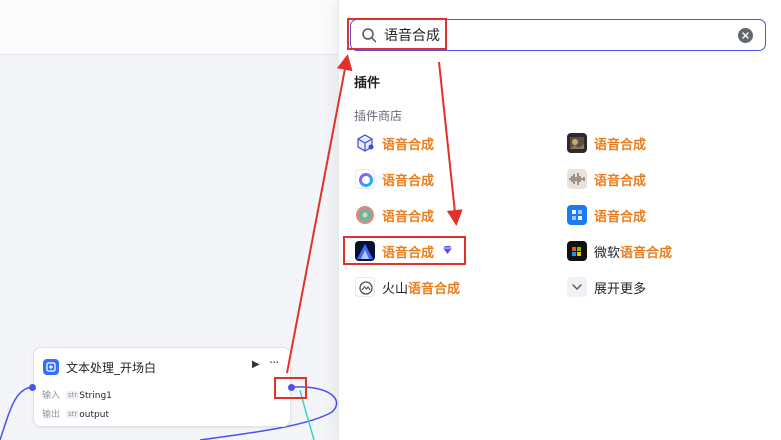 The image size is (781, 440). I want to click on volcano-logo-icon, so click(365, 287).